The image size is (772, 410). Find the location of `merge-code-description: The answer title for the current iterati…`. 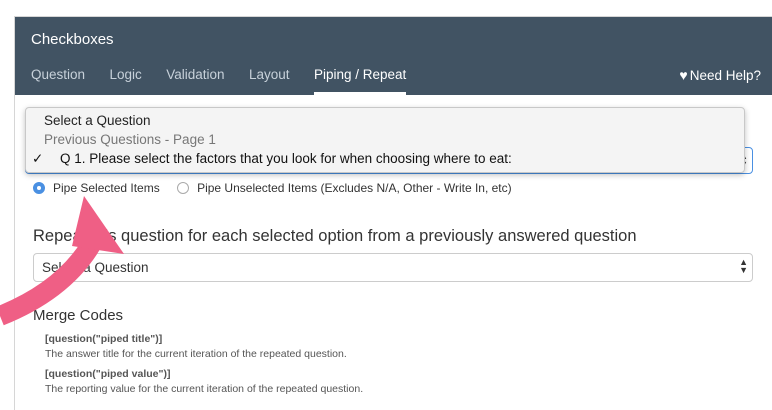

merge-code-description: The answer title for the current iterati… is located at coordinates (196, 354).